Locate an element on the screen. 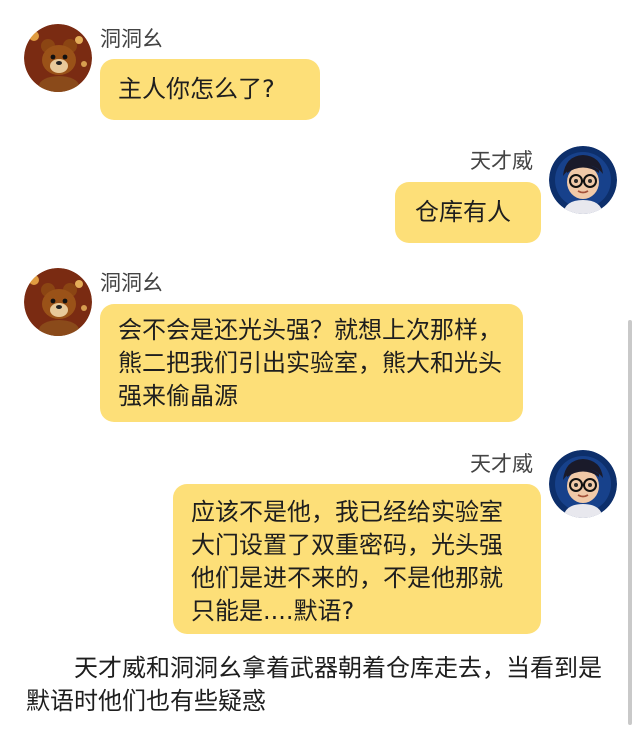 This screenshot has height=730, width=640. story-narration: 天才威和洞洞幺拿着武器朝着仓库走去，当看到是默语时他们也有些疑惑 is located at coordinates (314, 684).